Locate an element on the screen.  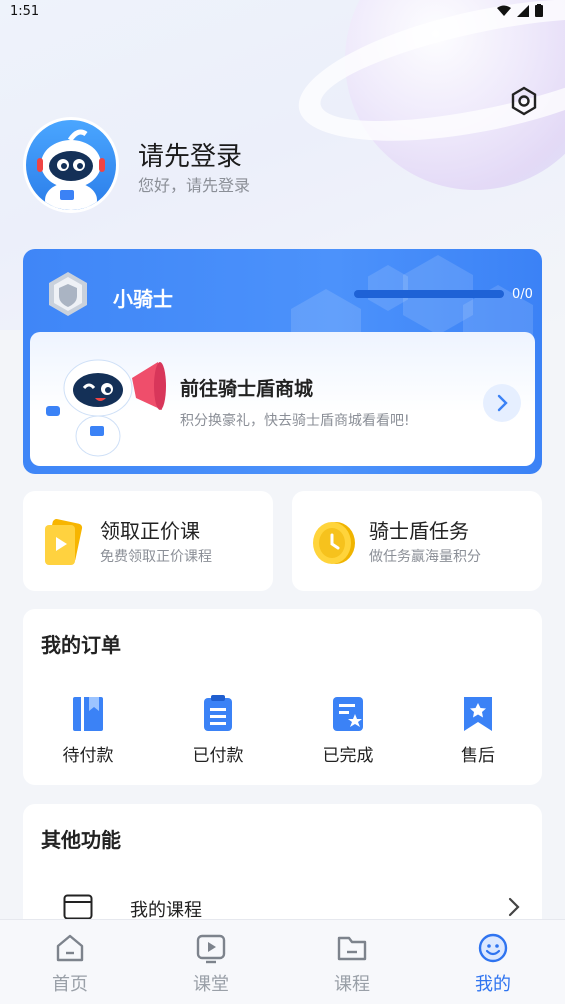
order-label: 待付款 is located at coordinates (88, 756).